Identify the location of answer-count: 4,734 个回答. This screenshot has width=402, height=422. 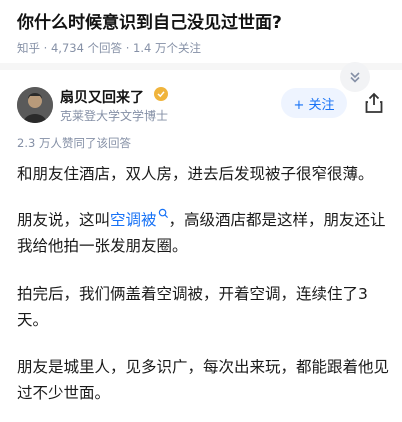
(86, 48).